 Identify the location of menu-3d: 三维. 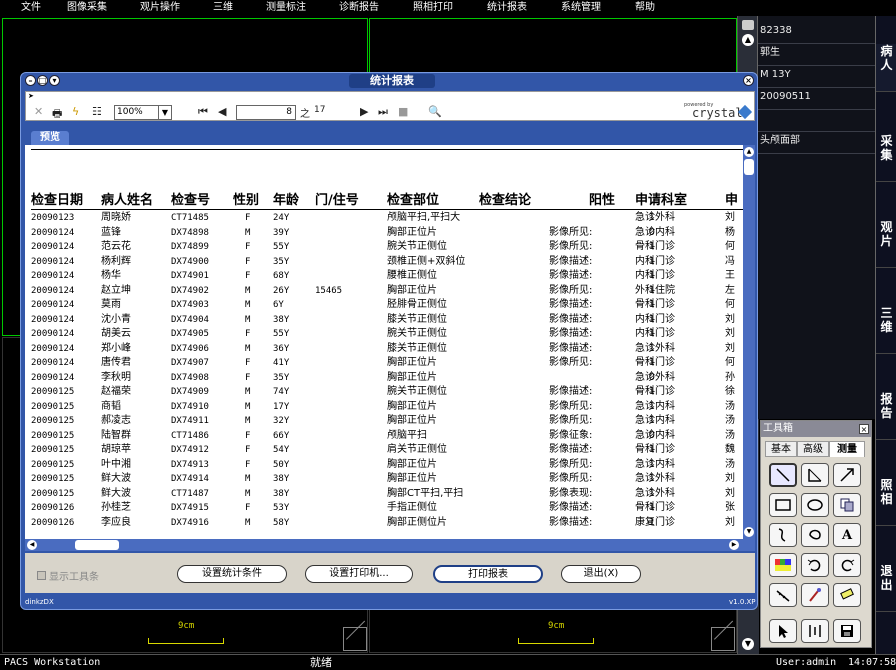
(239, 8).